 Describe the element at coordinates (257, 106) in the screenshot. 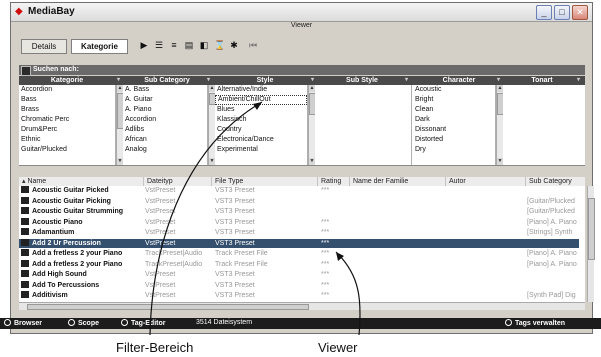

I see `filter-callout-arrowhead` at that location.